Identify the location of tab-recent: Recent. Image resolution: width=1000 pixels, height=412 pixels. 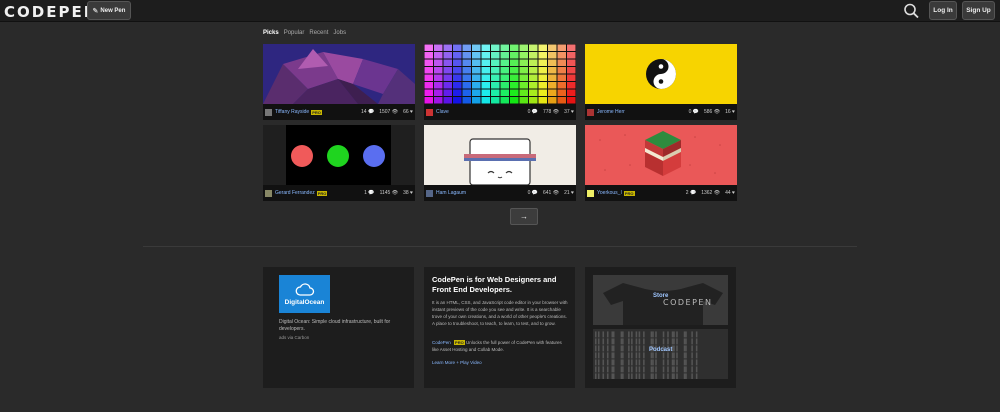
(318, 33).